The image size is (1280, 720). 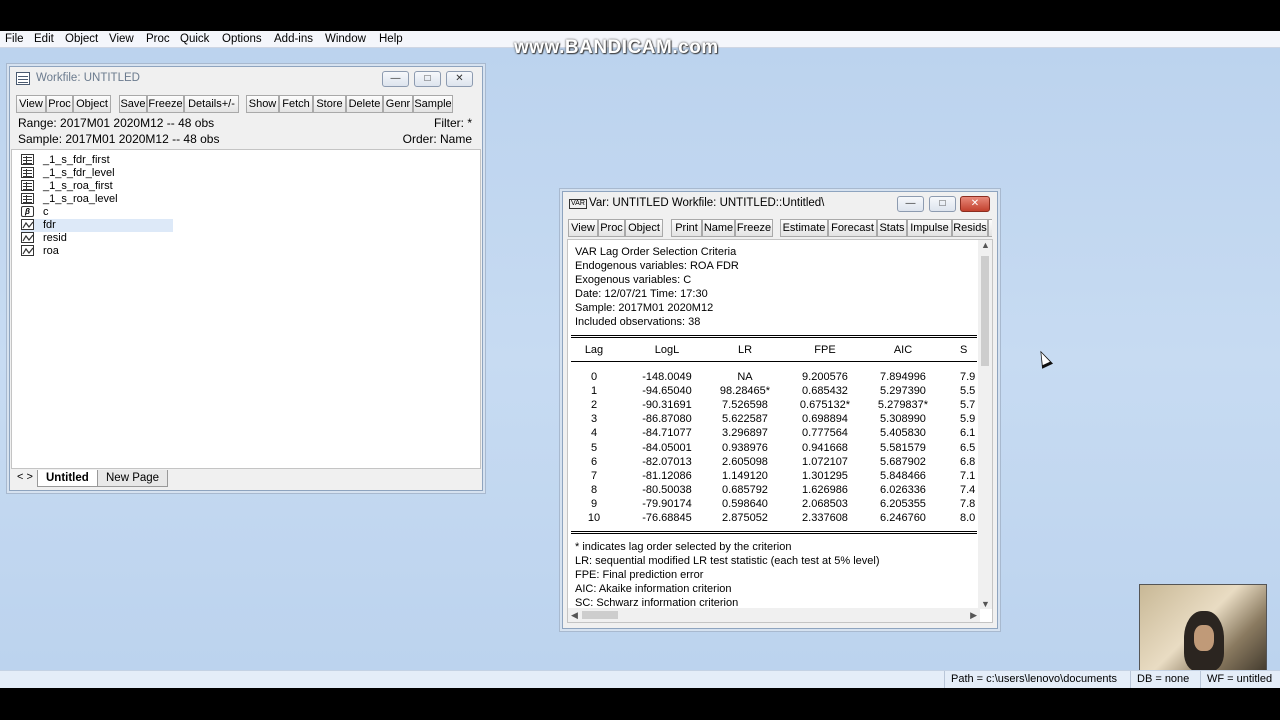 What do you see at coordinates (246, 79) in the screenshot?
I see `workfile-titlebar: Workfile: UNTITLED — □ ✕` at bounding box center [246, 79].